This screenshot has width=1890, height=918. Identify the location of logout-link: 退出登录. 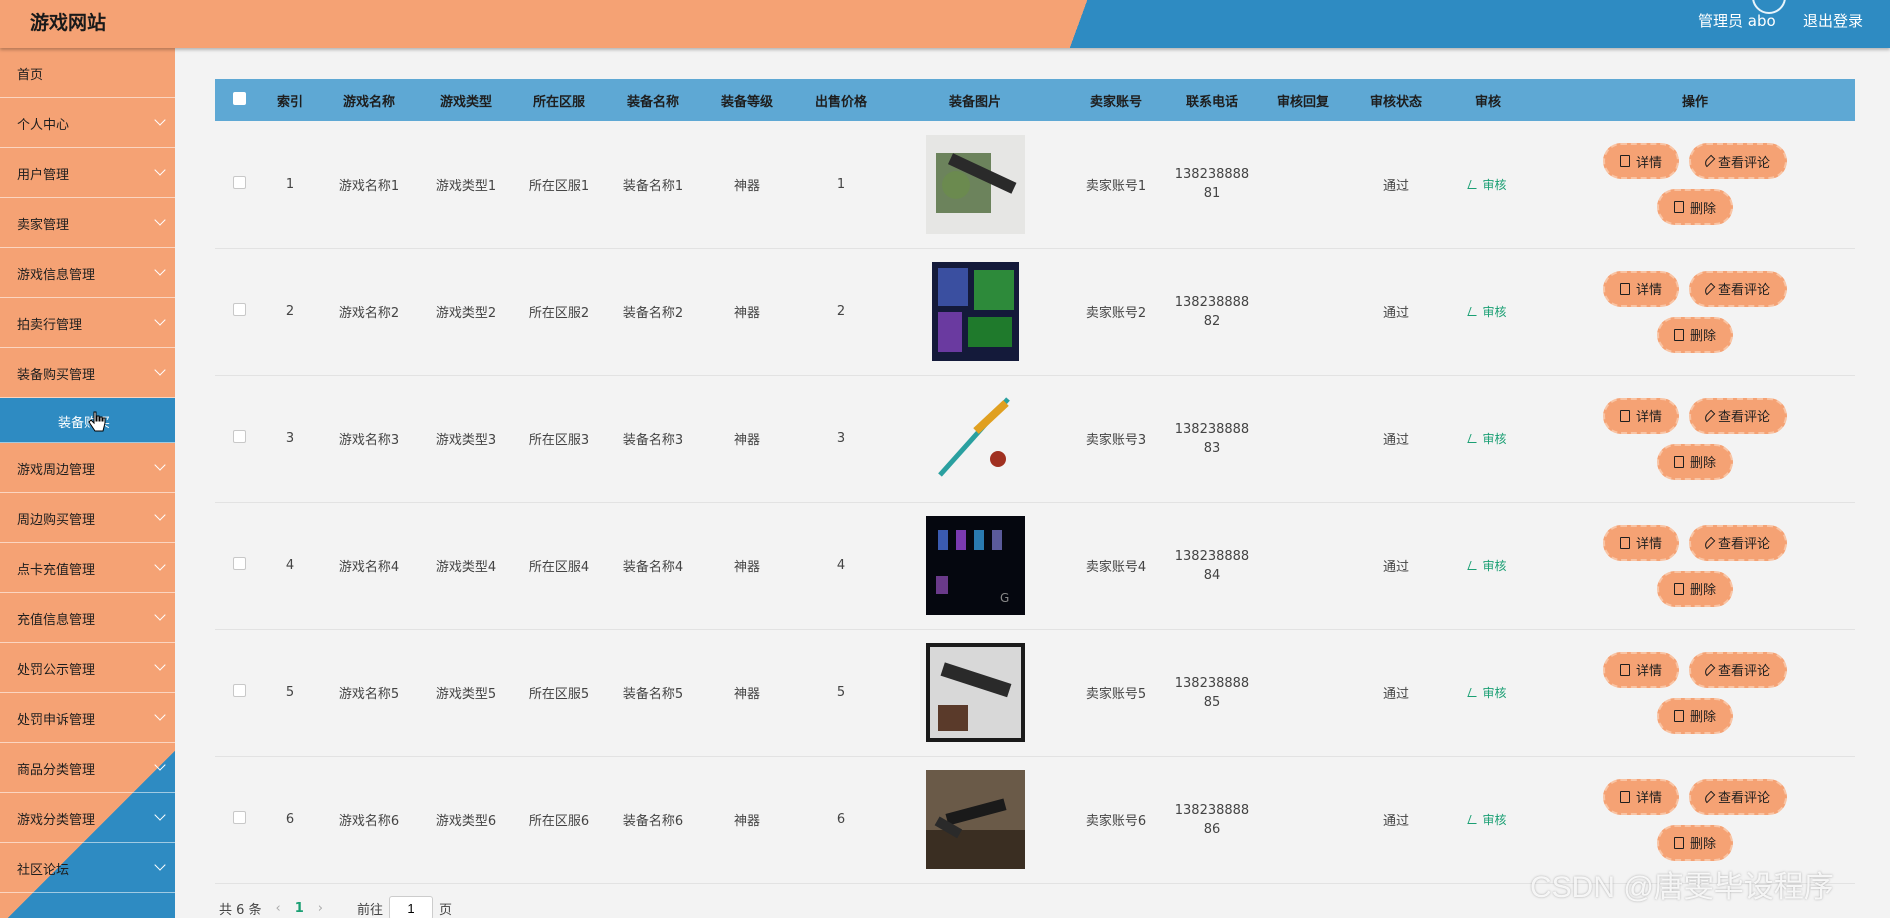
(1833, 20).